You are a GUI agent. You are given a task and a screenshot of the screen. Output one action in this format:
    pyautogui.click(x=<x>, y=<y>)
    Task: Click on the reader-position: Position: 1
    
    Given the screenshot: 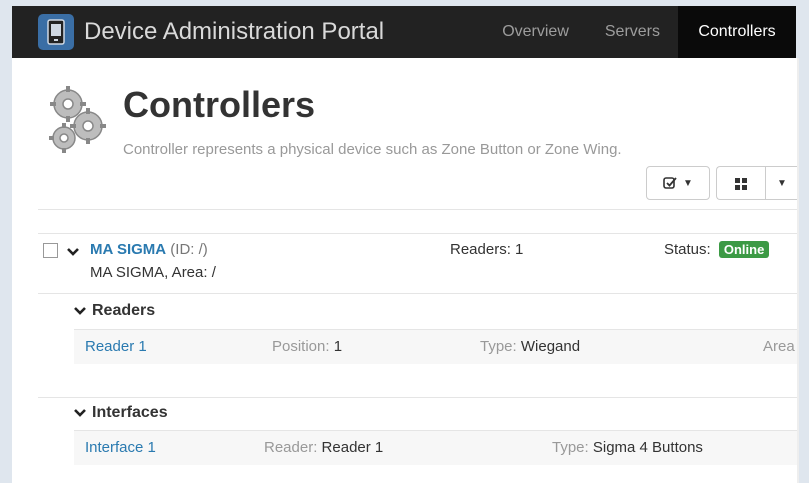 What is the action you would take?
    pyautogui.click(x=307, y=346)
    